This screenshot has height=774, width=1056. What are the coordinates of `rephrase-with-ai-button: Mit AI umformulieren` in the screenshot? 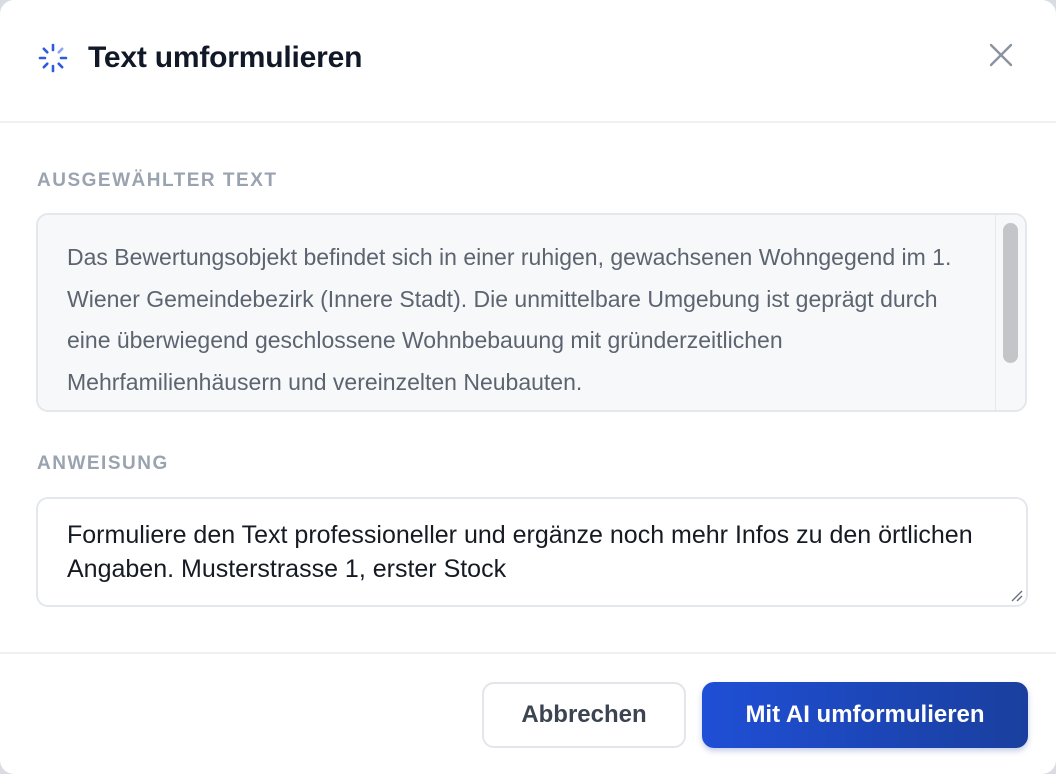 It's located at (865, 715).